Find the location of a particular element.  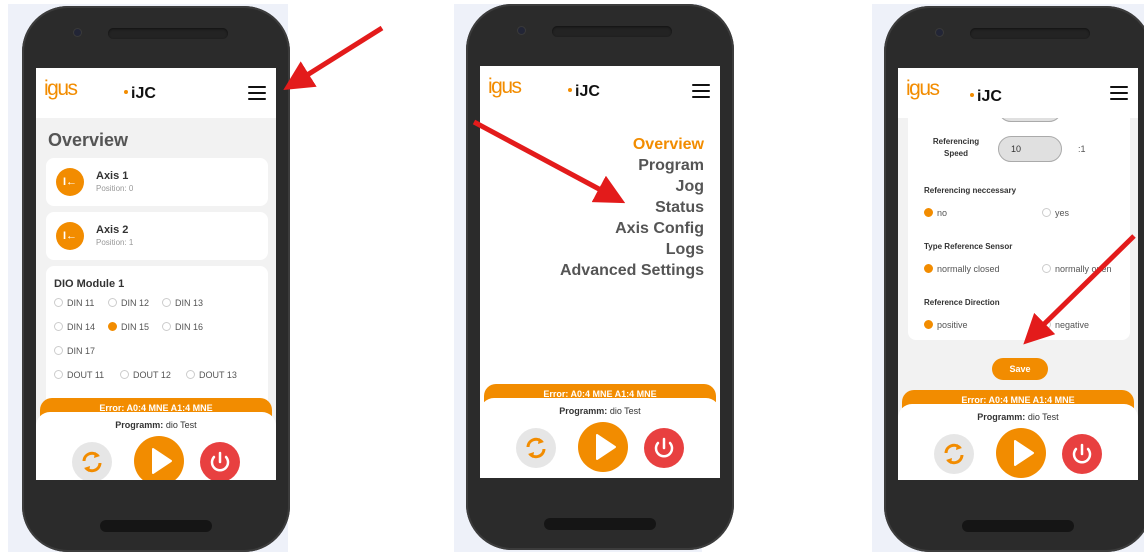

menu-item-logs: Logs is located at coordinates (632, 249).